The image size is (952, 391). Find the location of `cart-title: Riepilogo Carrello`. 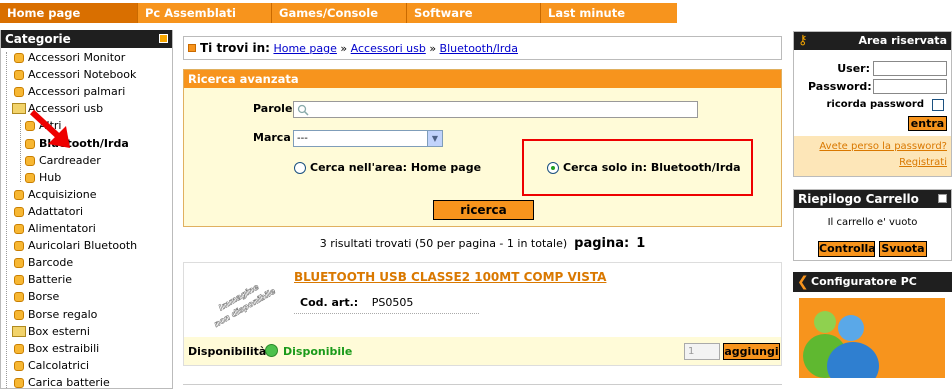

cart-title: Riepilogo Carrello is located at coordinates (858, 199).